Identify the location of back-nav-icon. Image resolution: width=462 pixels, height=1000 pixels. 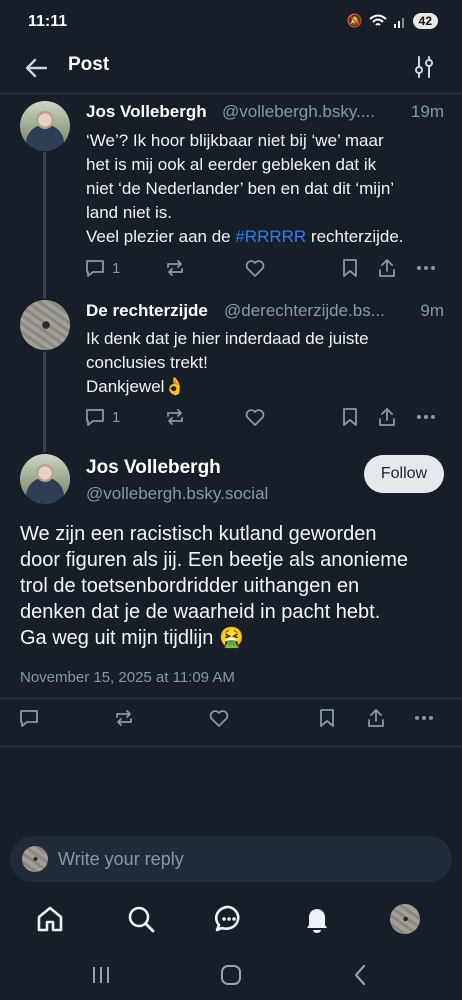
(361, 975).